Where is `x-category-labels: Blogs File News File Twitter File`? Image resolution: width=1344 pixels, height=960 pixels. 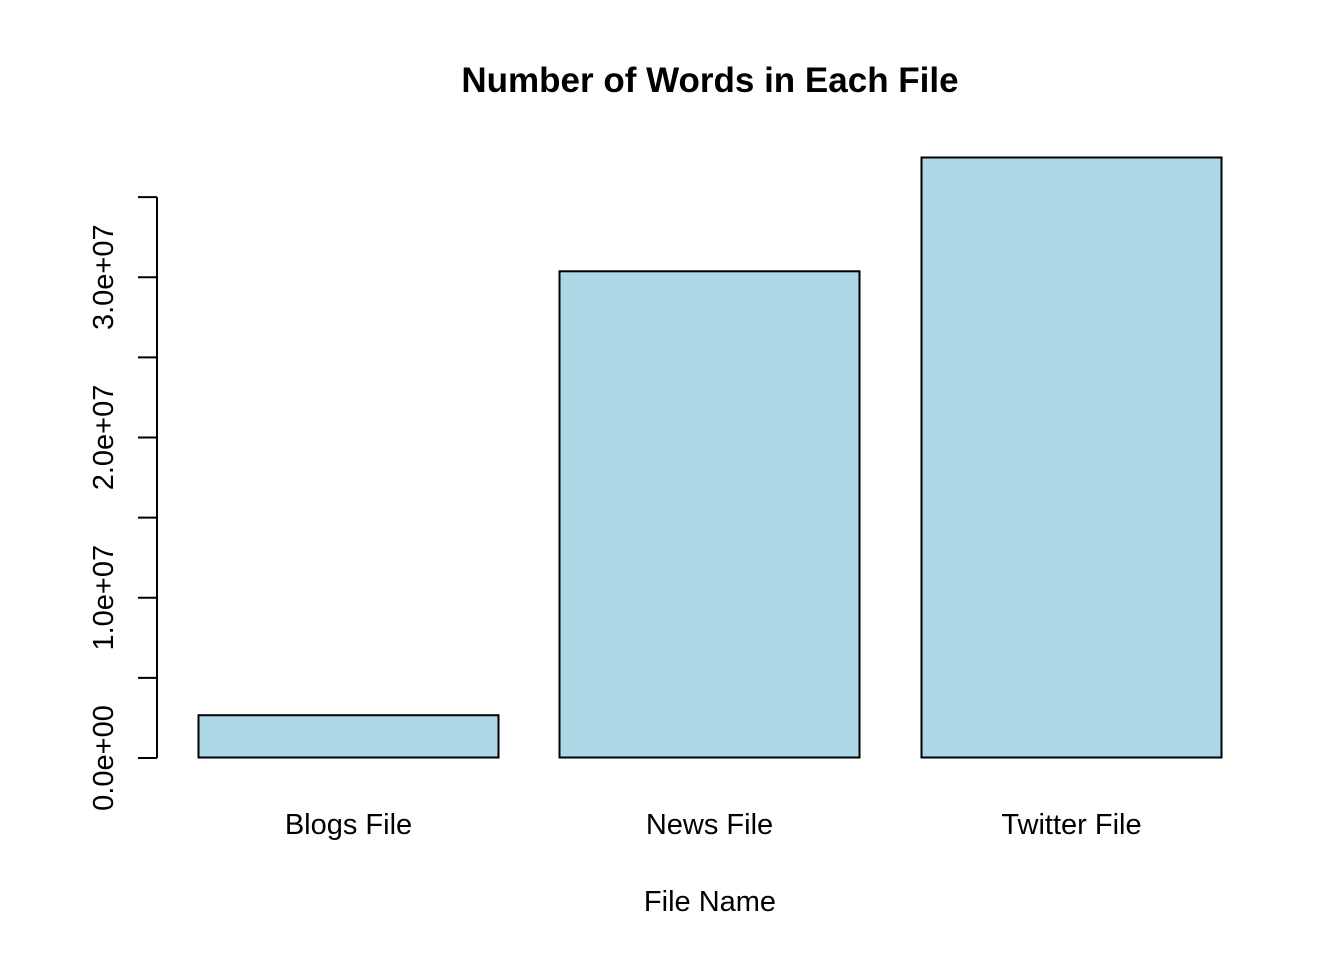 x-category-labels: Blogs File News File Twitter File is located at coordinates (713, 825).